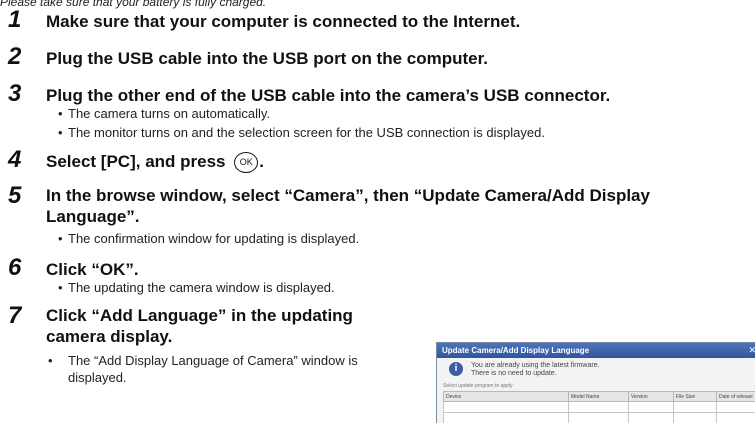 The image size is (755, 423). I want to click on step-text-before: Select [PC], and press, so click(136, 161).